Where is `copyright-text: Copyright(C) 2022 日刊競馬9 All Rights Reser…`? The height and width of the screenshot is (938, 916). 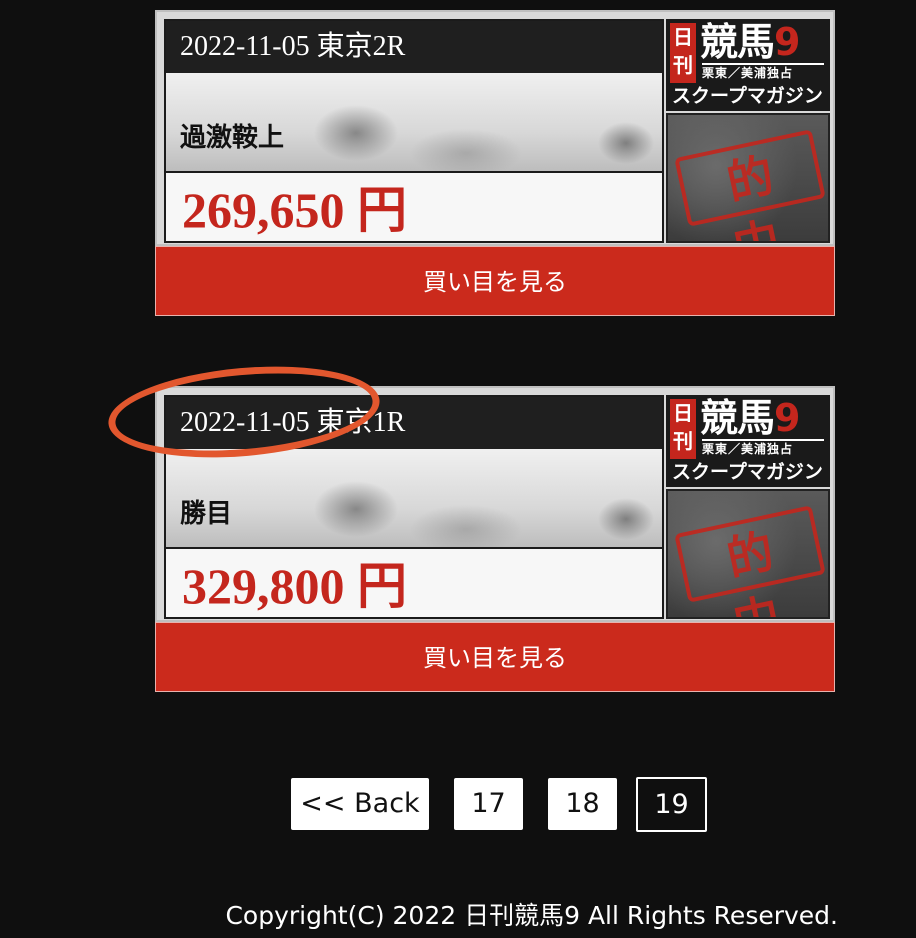
copyright-text: Copyright(C) 2022 日刊競馬9 All Rights Reser… is located at coordinates (531, 915).